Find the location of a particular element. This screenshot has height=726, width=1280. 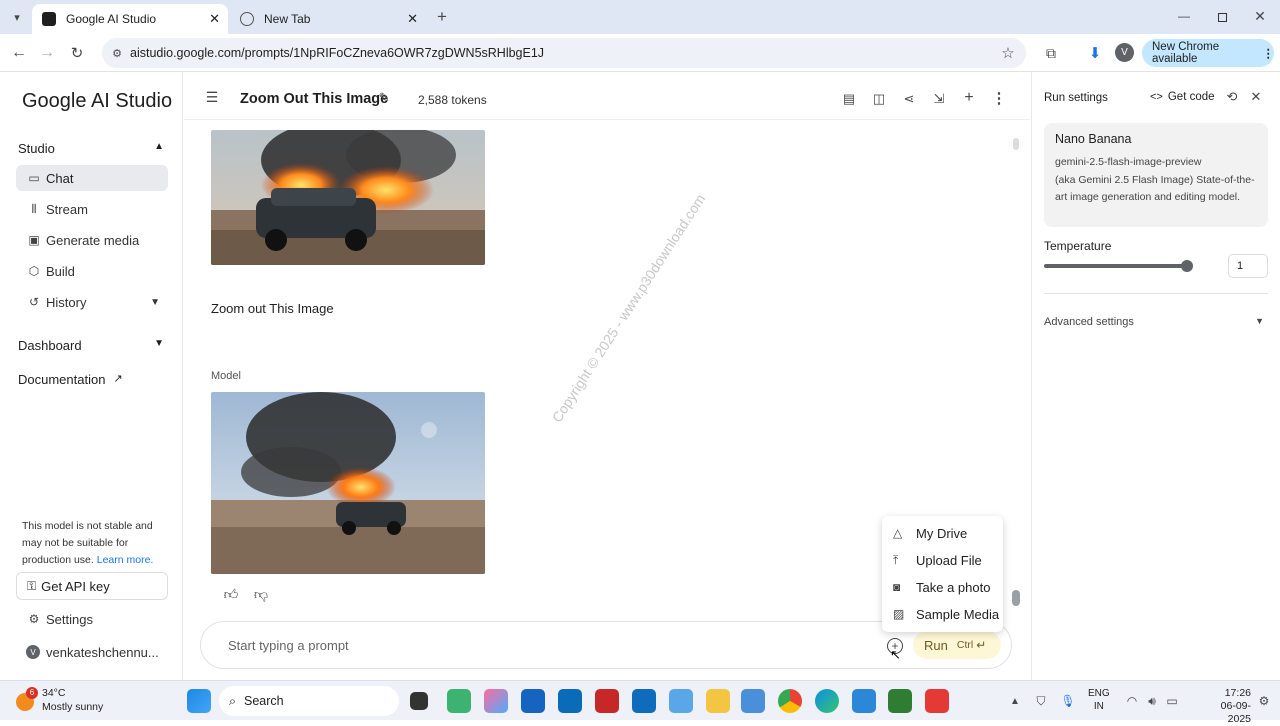

dell-icon is located at coordinates (570, 701).